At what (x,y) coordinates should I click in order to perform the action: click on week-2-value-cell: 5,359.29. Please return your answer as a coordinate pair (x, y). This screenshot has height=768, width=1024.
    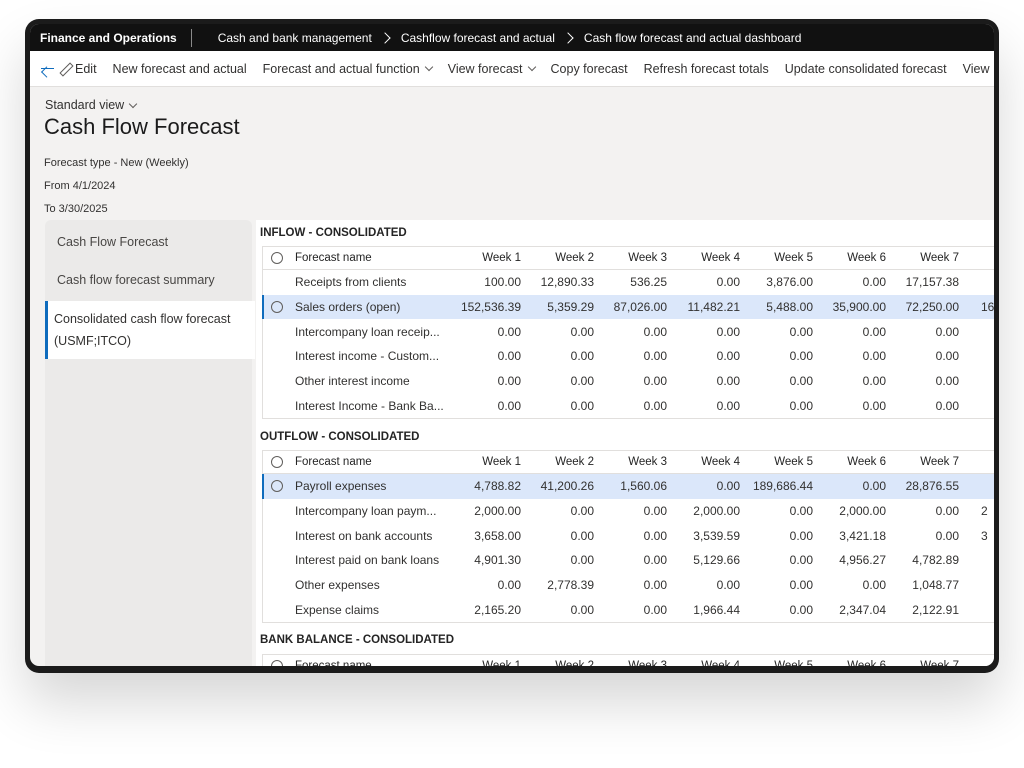
    Looking at the image, I should click on (570, 307).